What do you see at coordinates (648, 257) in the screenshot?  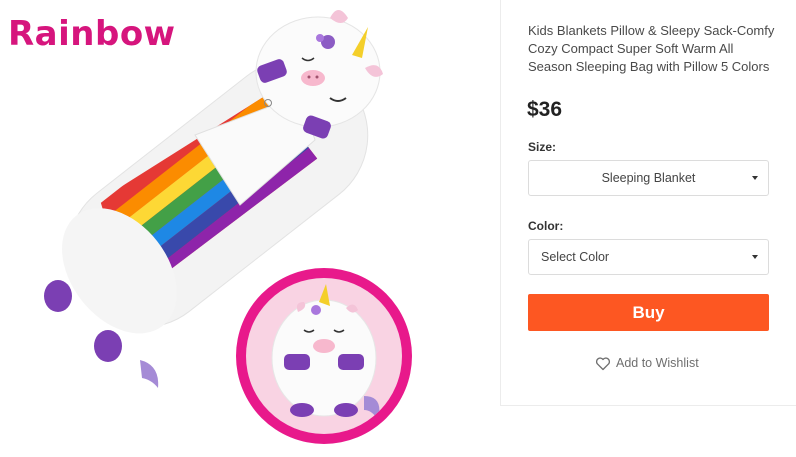 I see `color-select: Select Color` at bounding box center [648, 257].